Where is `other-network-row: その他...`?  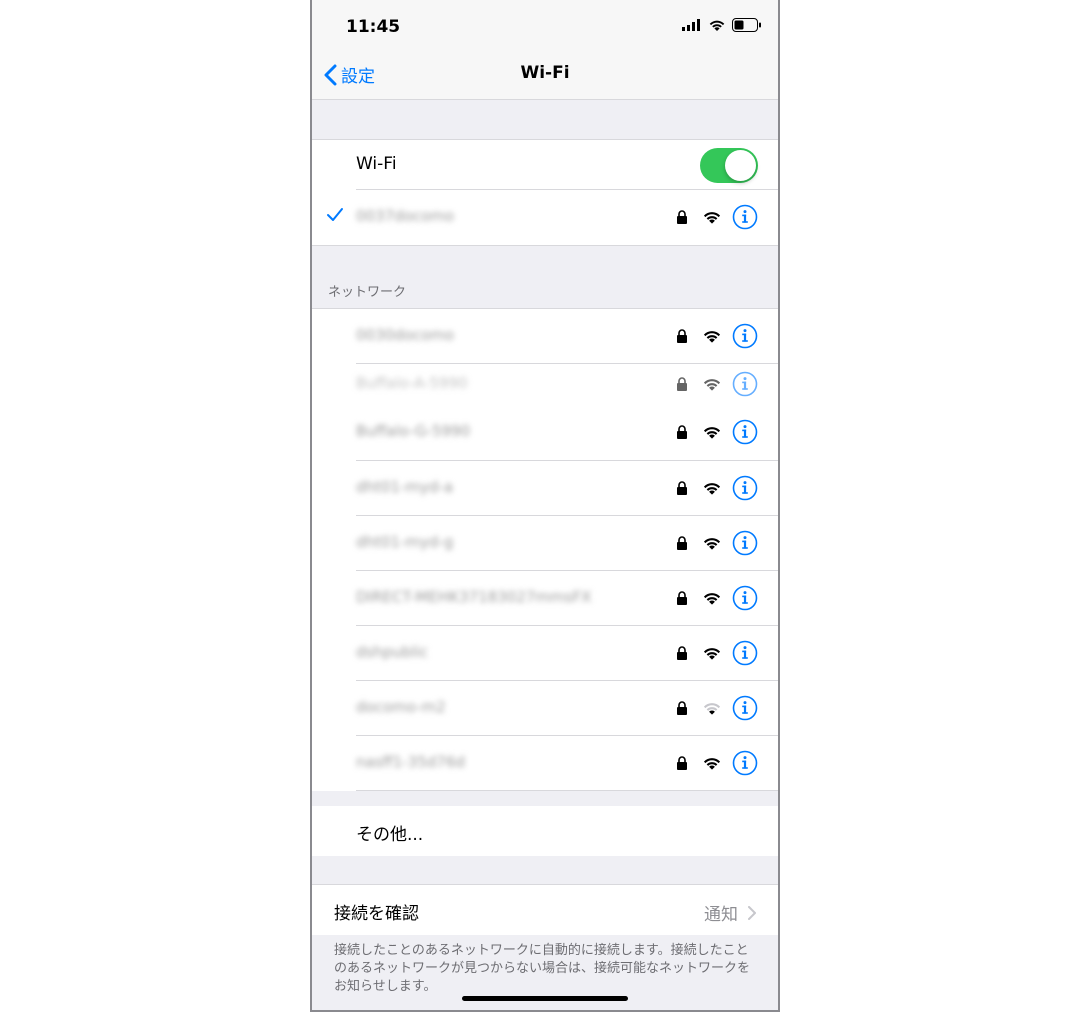 other-network-row: その他... is located at coordinates (545, 831).